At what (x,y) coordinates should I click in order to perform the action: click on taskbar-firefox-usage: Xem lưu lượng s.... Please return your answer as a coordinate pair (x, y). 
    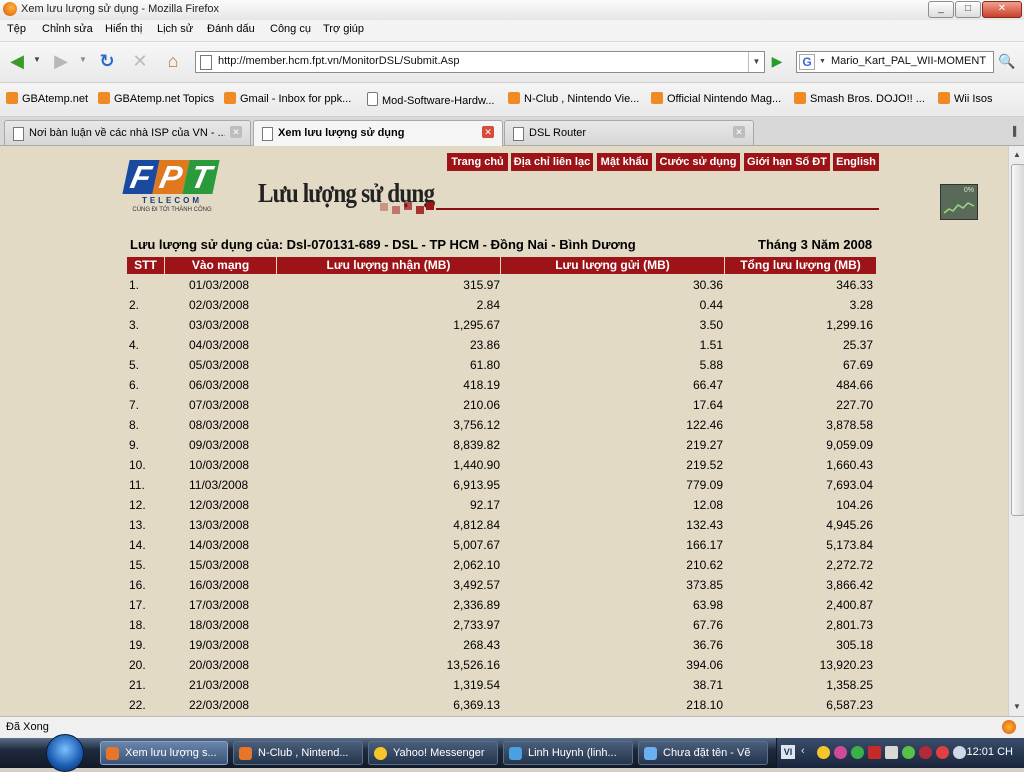
    Looking at the image, I should click on (164, 753).